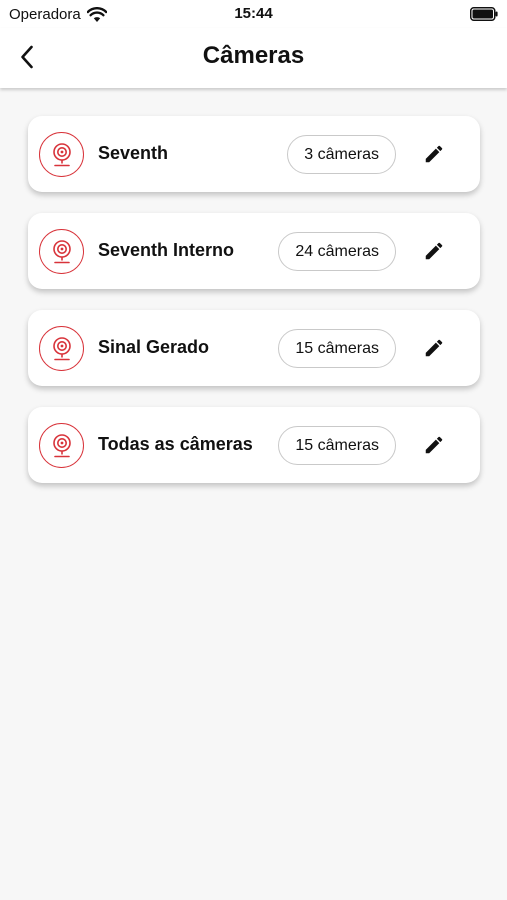 The height and width of the screenshot is (900, 507). Describe the element at coordinates (154, 347) in the screenshot. I see `camera-group-name: Sinal Gerado` at that location.